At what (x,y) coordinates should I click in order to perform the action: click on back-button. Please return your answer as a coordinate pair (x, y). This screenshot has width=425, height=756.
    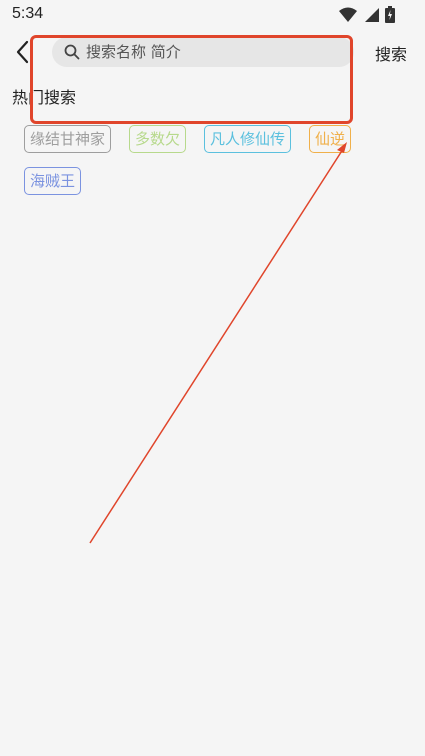
    Looking at the image, I should click on (24, 52).